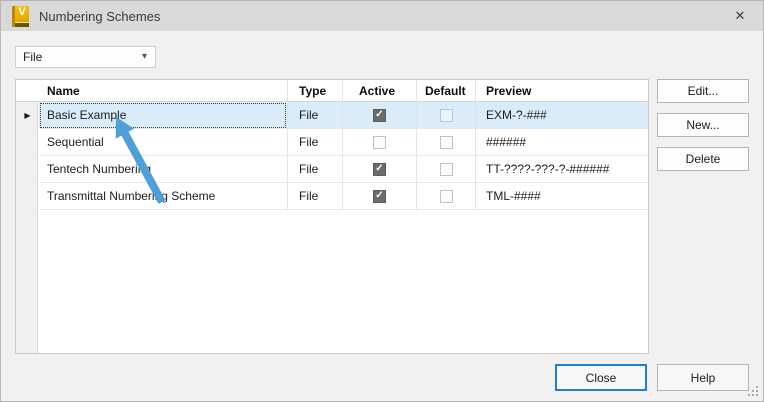 The width and height of the screenshot is (764, 402). I want to click on header-selector-cell, so click(27, 90).